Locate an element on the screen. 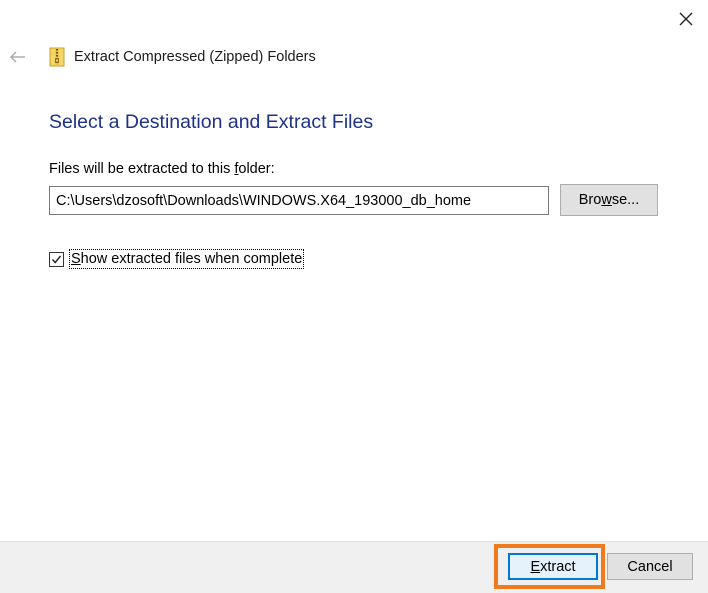 The height and width of the screenshot is (593, 708). browse-label-prefix: Bro is located at coordinates (590, 200).